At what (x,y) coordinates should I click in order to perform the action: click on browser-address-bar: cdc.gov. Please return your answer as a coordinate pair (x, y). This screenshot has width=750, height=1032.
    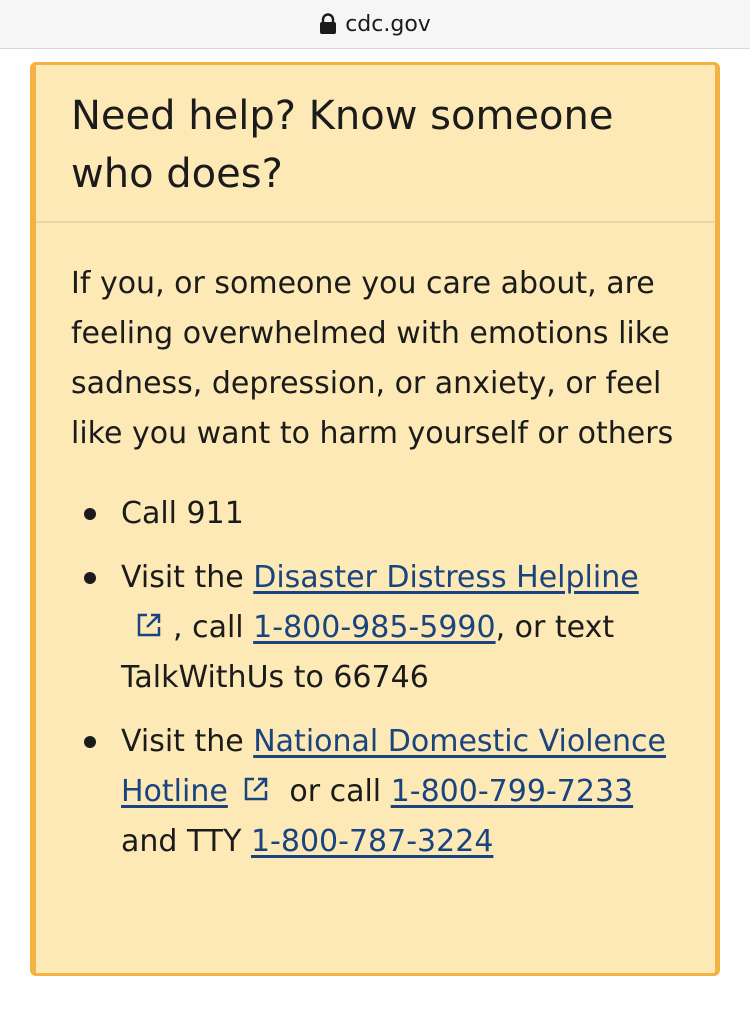
    Looking at the image, I should click on (375, 24).